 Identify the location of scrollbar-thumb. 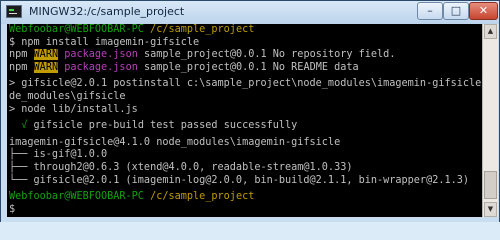
(490, 185).